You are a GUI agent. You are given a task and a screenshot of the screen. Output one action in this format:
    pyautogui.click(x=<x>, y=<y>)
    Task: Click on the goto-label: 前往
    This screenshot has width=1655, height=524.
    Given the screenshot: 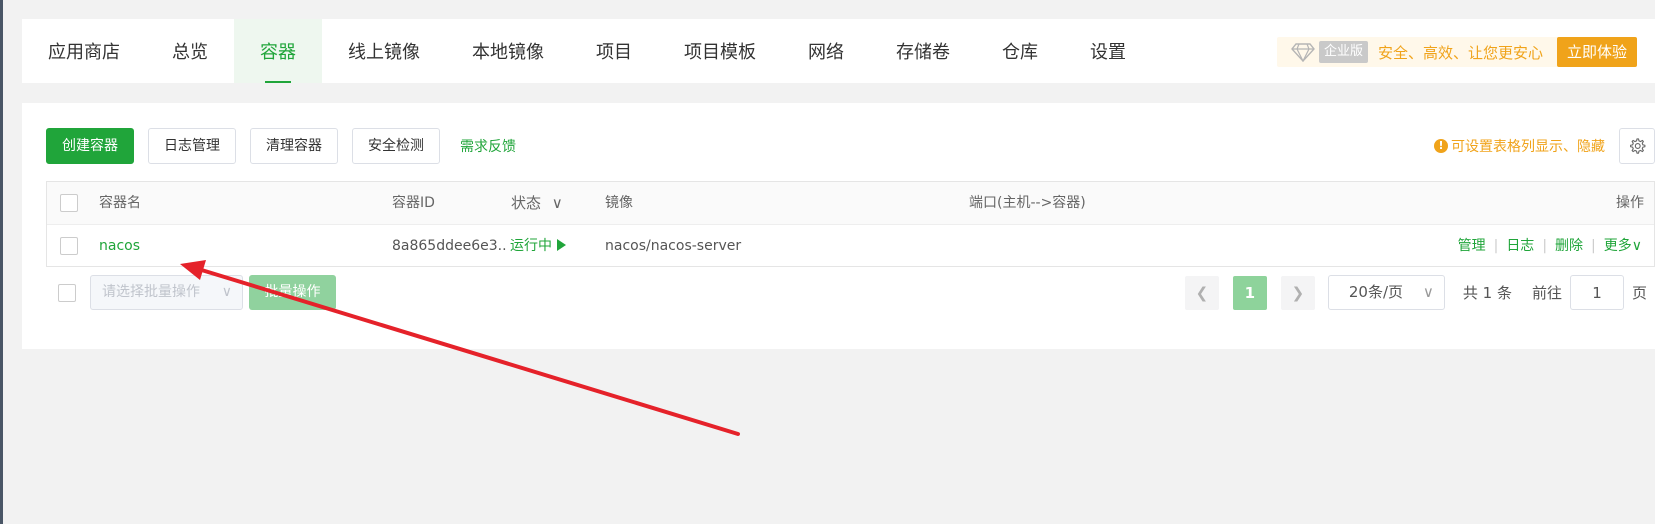 What is the action you would take?
    pyautogui.click(x=1546, y=293)
    